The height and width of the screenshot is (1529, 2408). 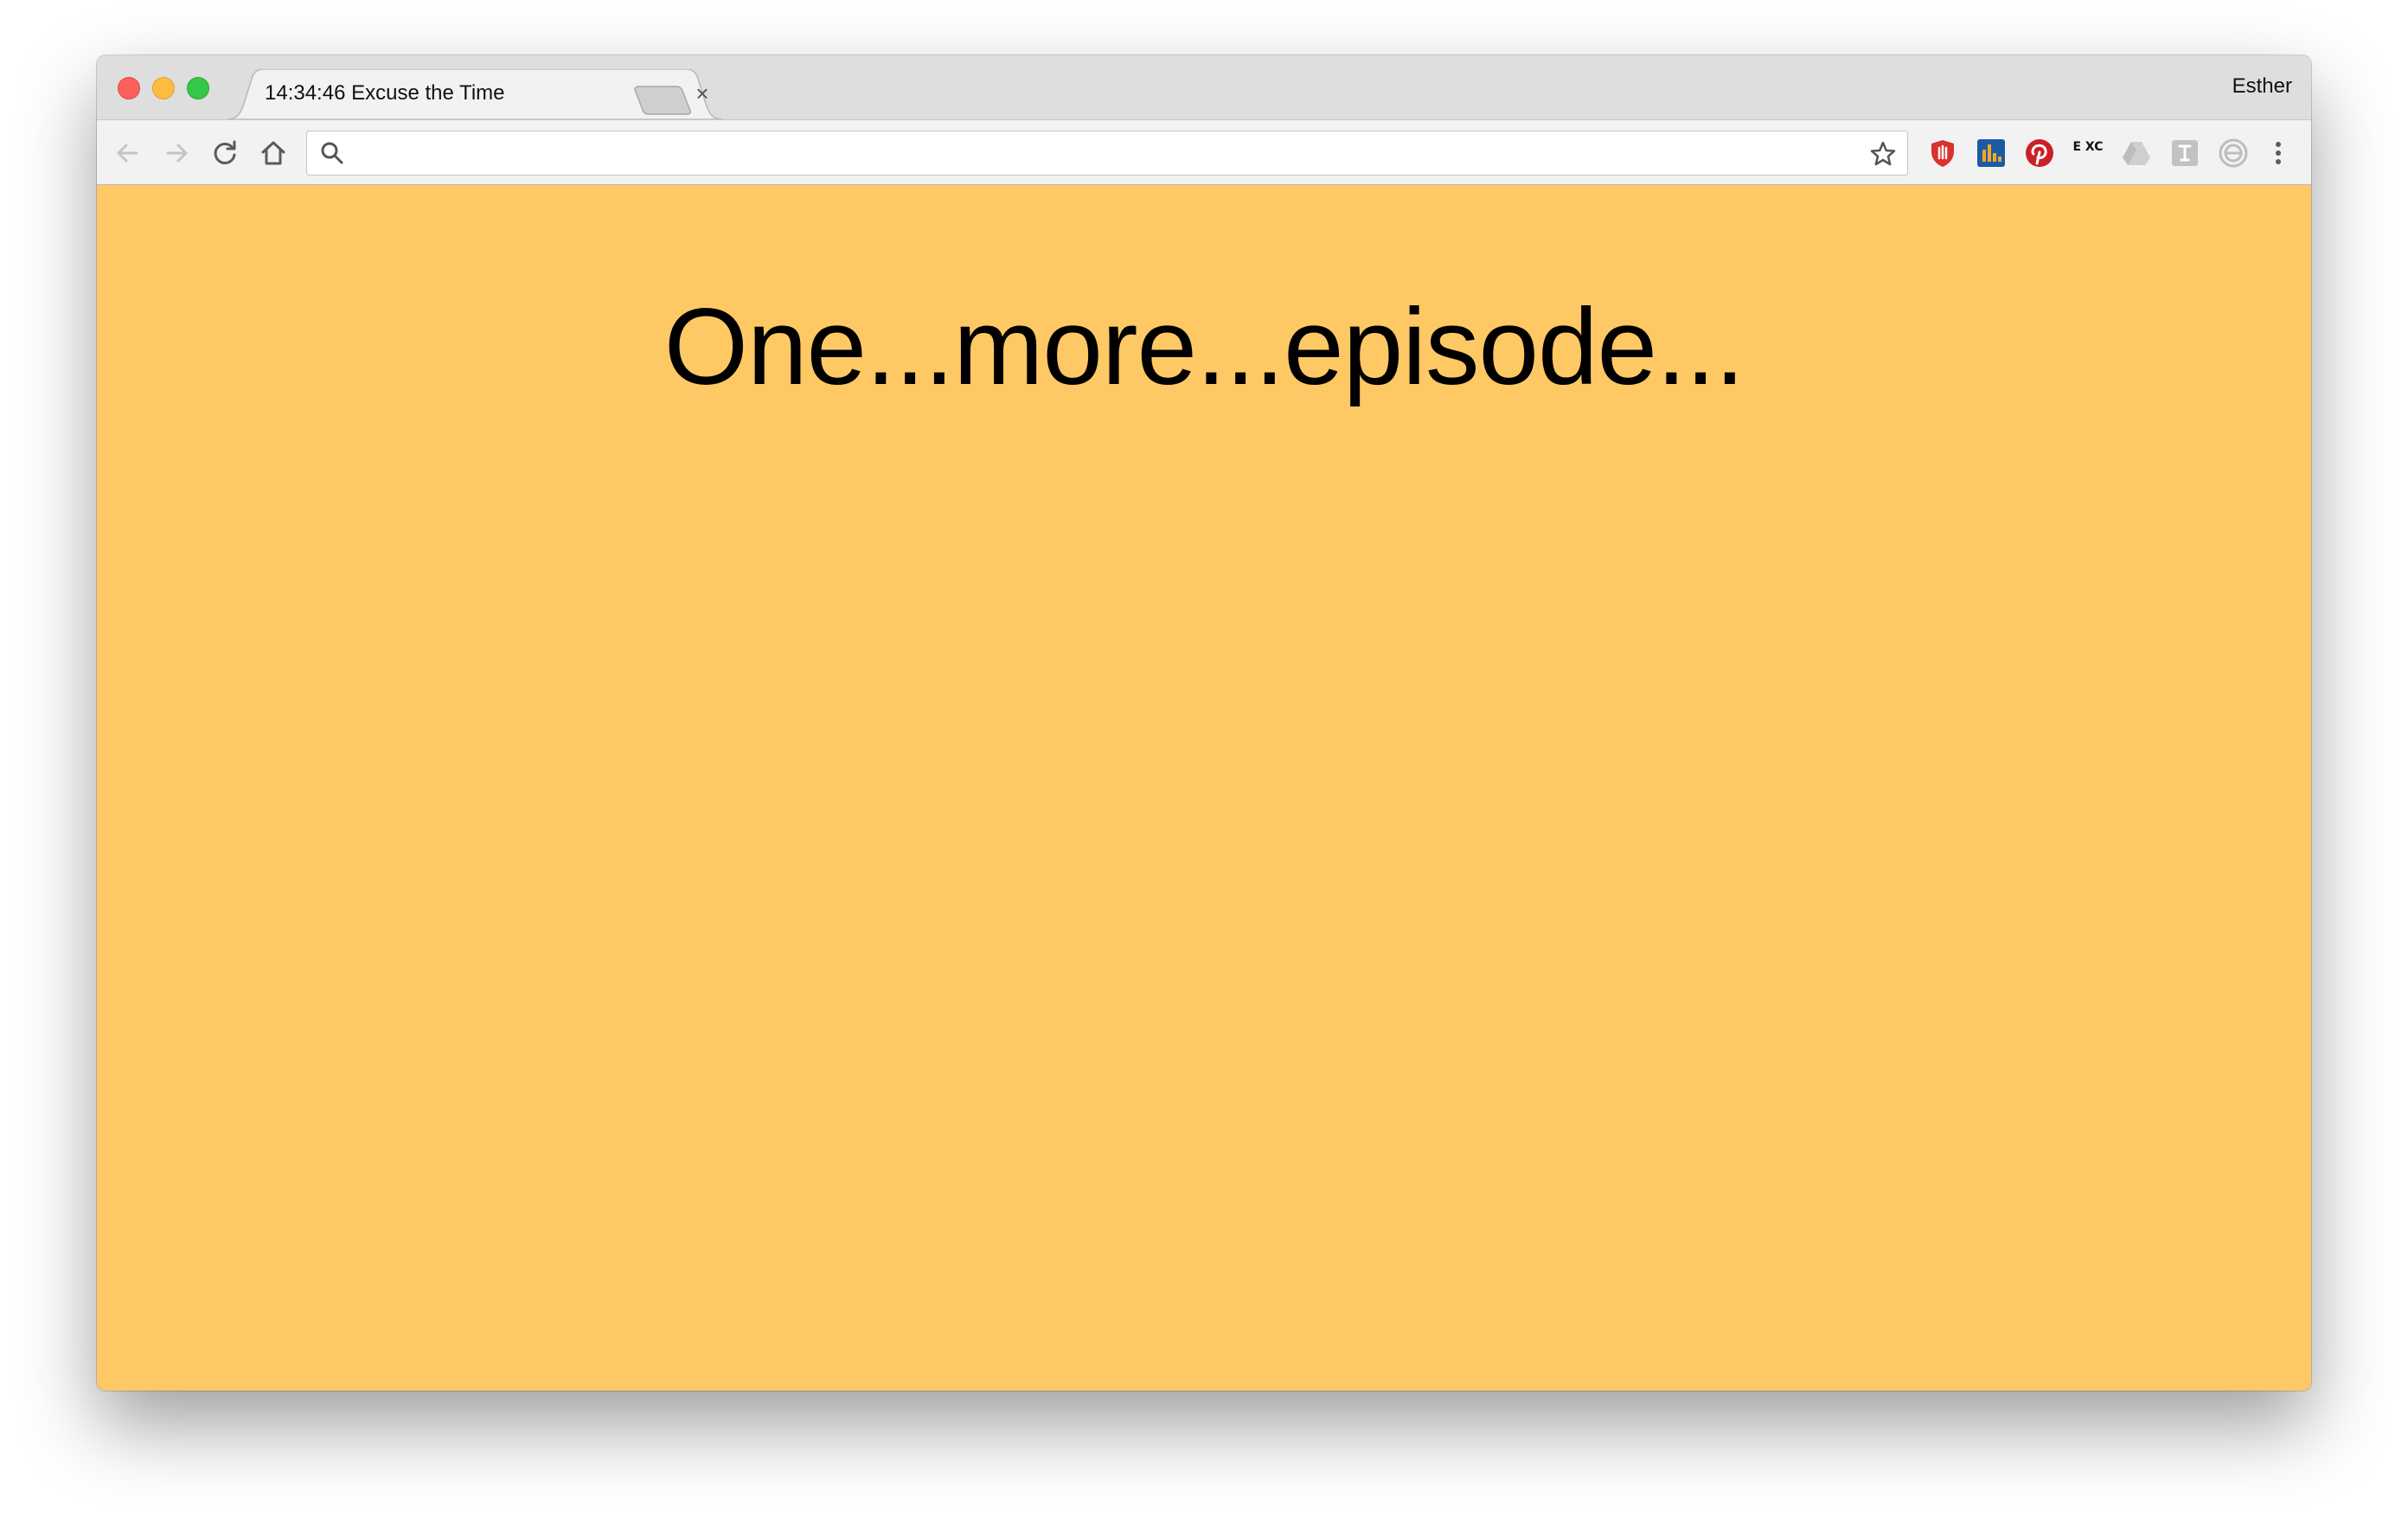 What do you see at coordinates (2262, 87) in the screenshot?
I see `profile-name: Esther` at bounding box center [2262, 87].